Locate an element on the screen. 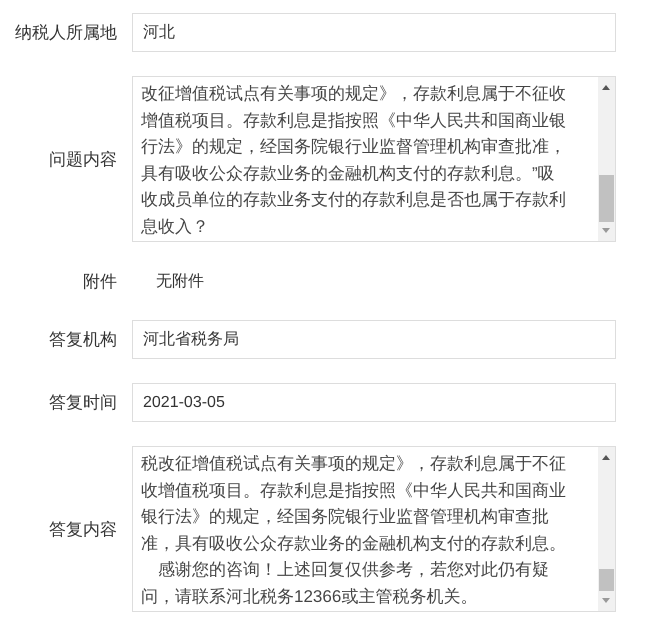 The image size is (662, 628). input-field: 河北省税务局 is located at coordinates (374, 339).